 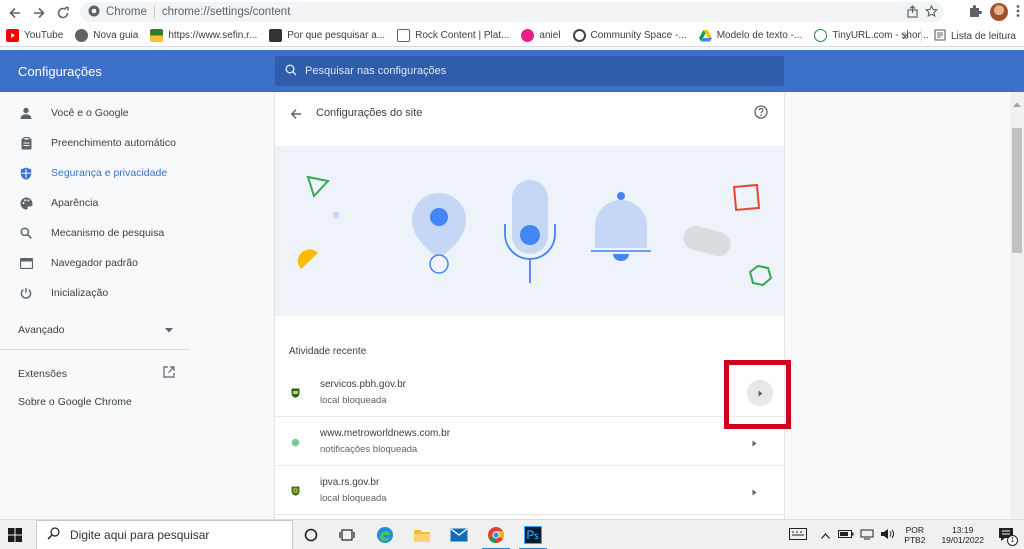 I want to click on url-text: chrome://settings/content, so click(x=226, y=12).